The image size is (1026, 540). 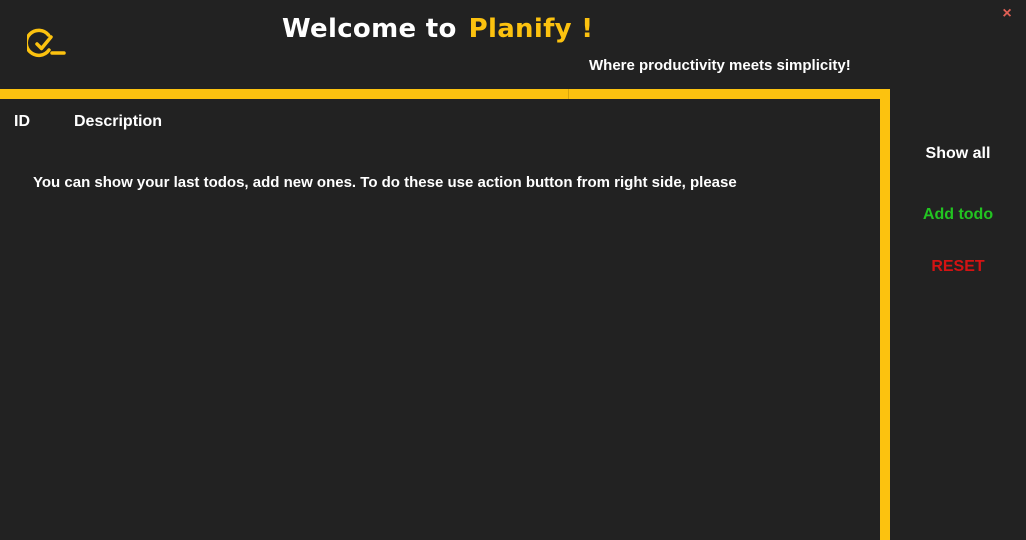 What do you see at coordinates (720, 65) in the screenshot?
I see `subtitle: Where productivity meets simplicity!` at bounding box center [720, 65].